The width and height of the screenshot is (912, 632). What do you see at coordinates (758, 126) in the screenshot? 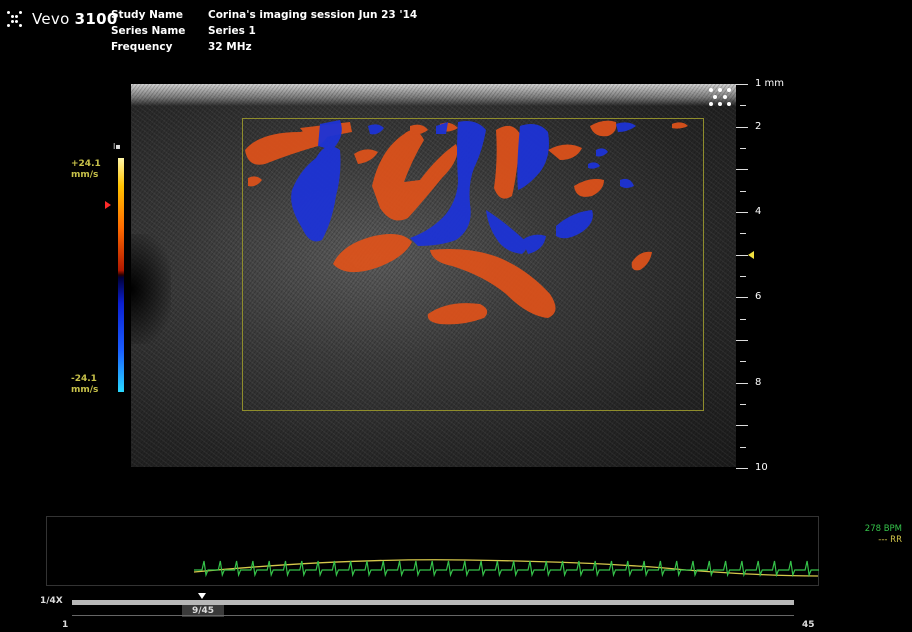
I see `depth-label: 2` at bounding box center [758, 126].